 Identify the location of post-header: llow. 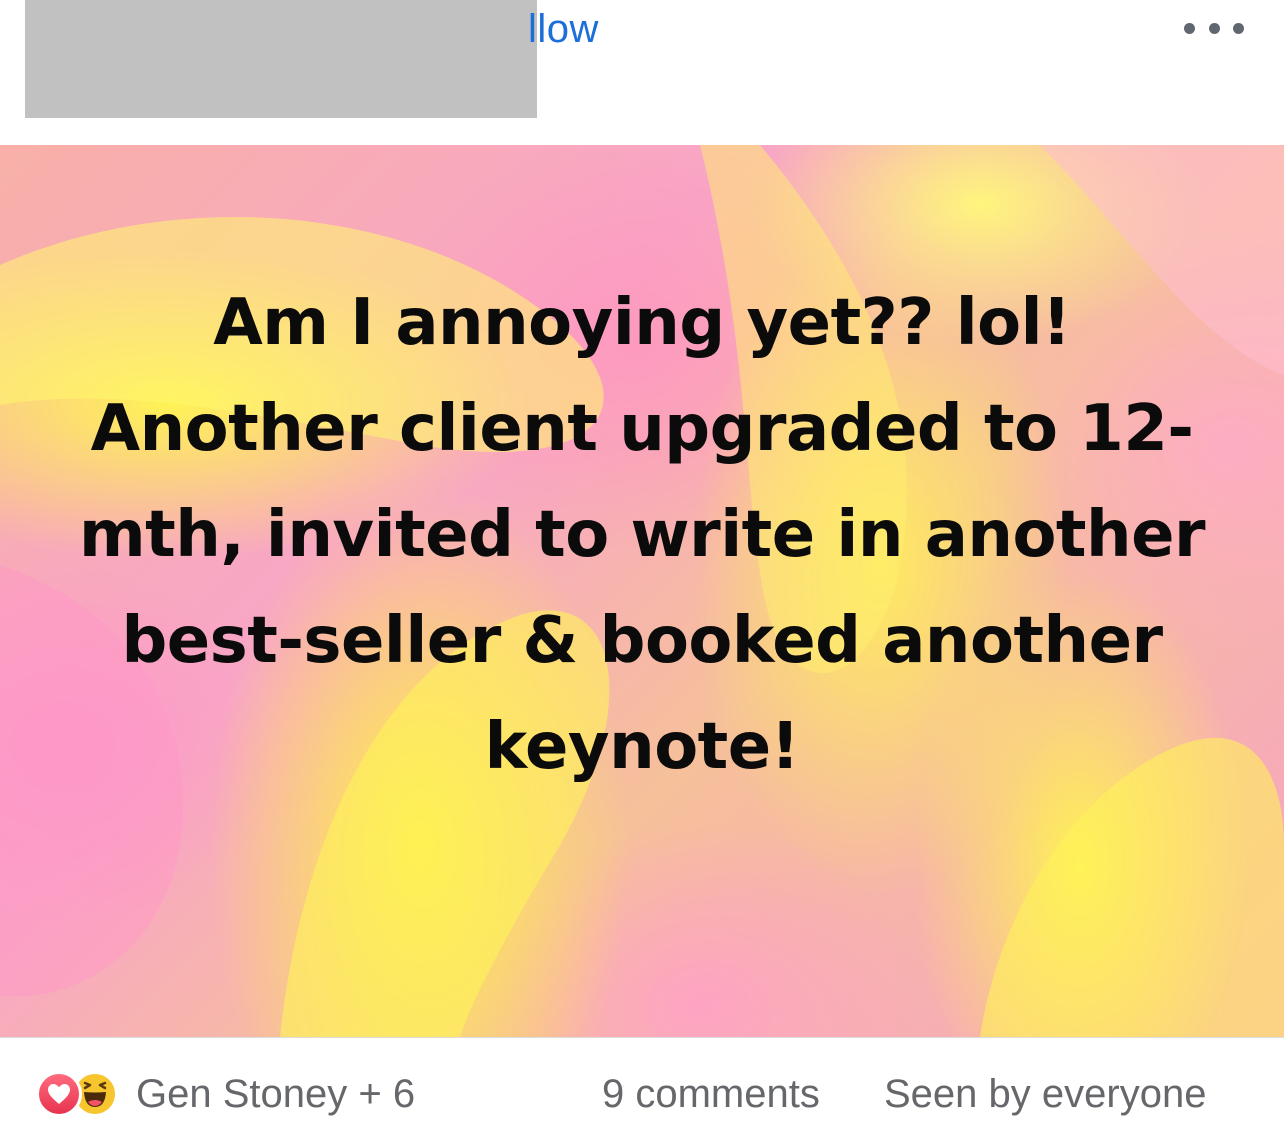
(642, 72).